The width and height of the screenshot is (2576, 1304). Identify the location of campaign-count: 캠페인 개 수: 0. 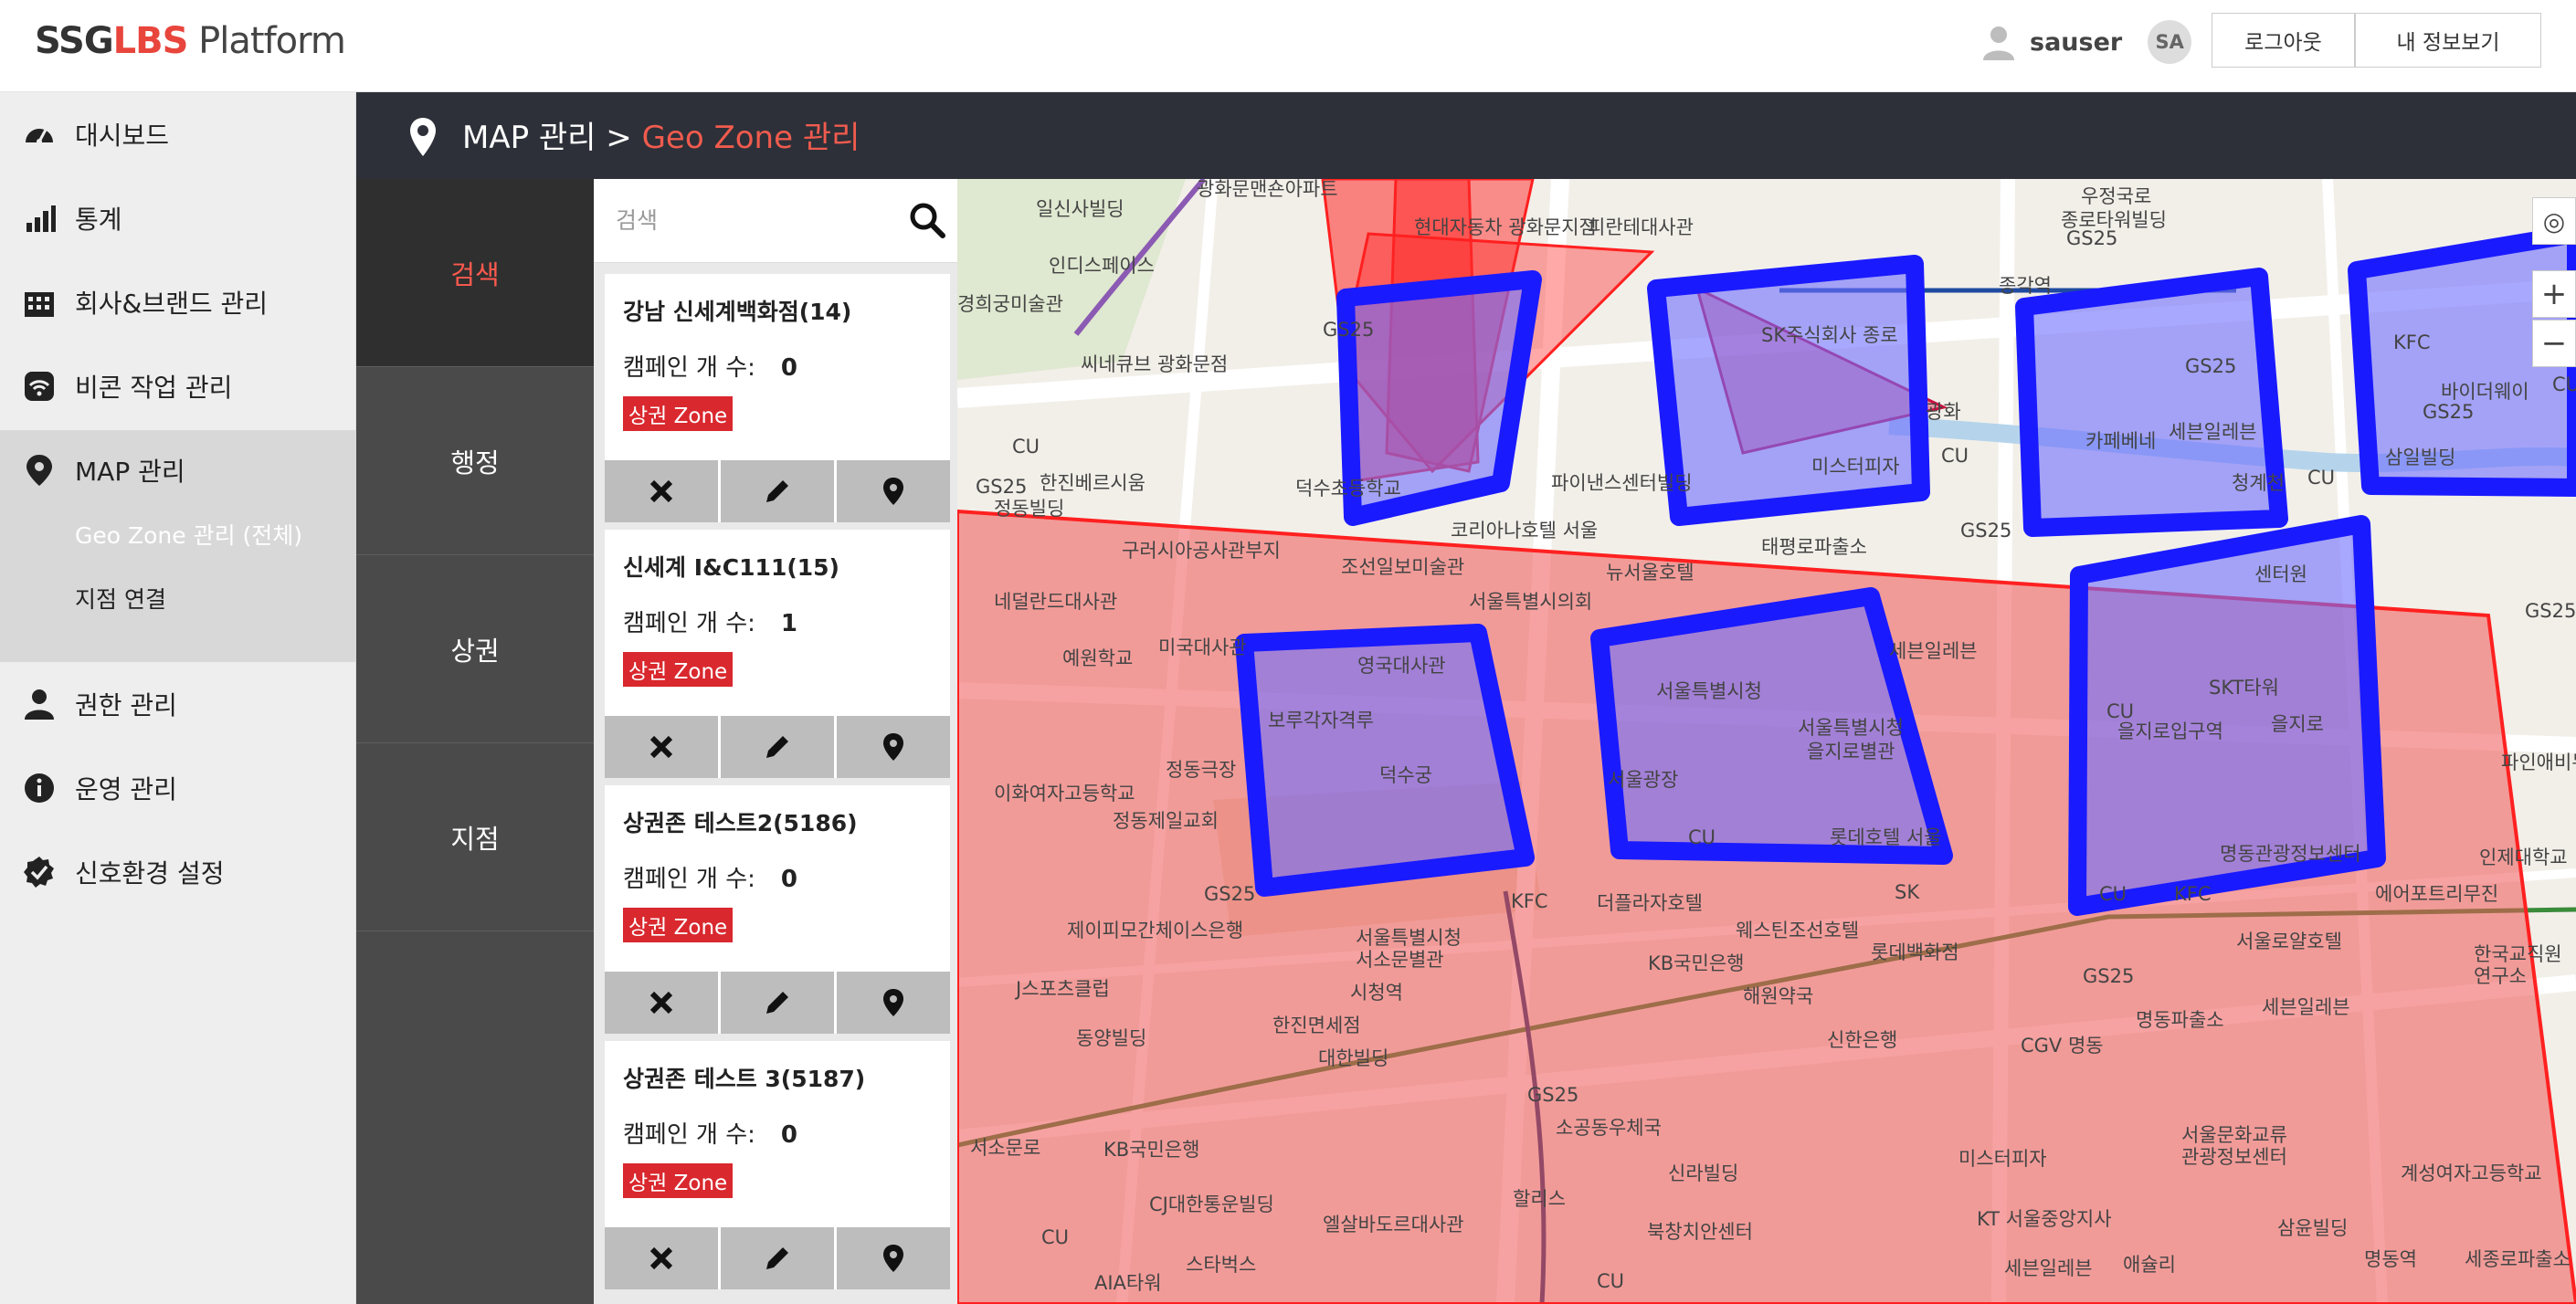
(710, 368).